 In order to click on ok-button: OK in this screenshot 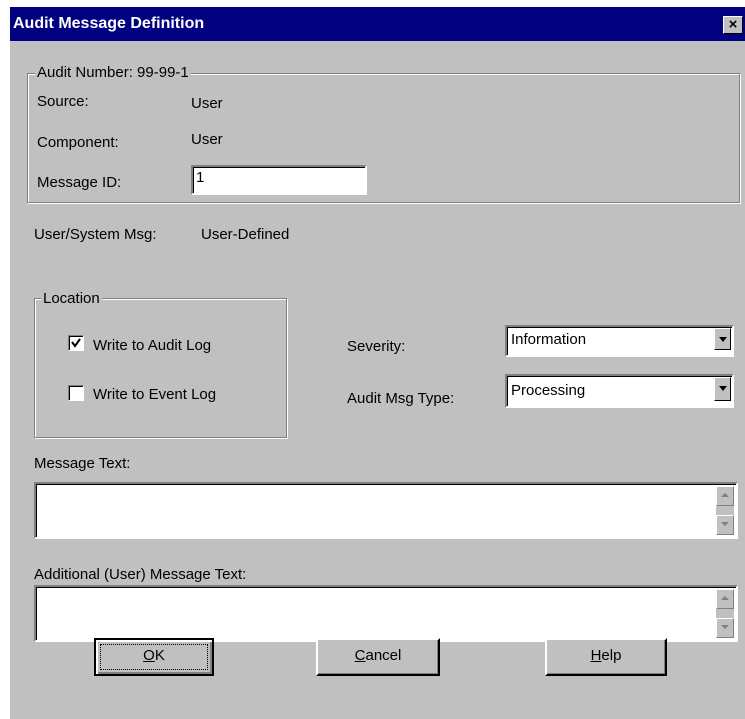, I will do `click(154, 657)`.